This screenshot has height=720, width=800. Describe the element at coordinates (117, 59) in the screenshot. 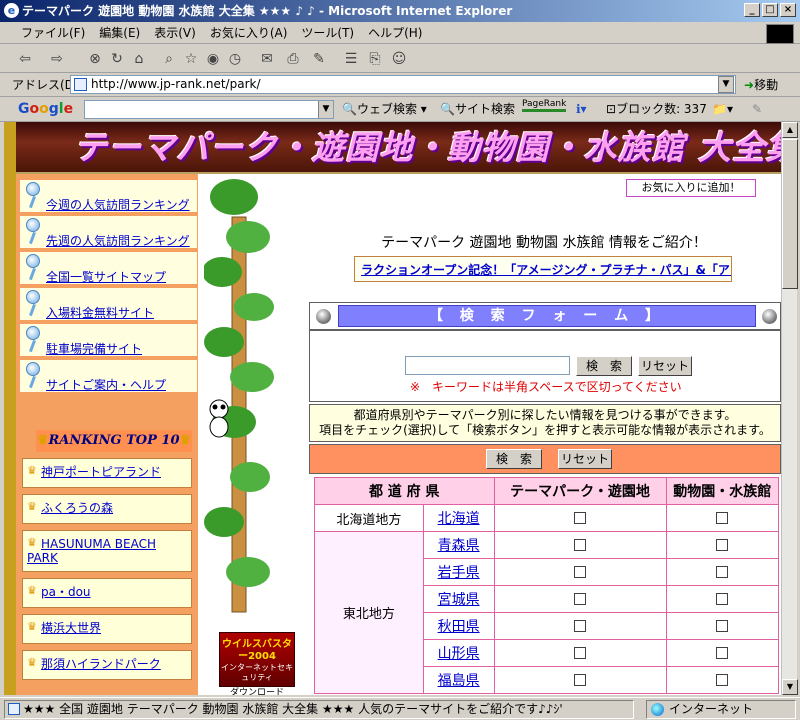

I see `refresh-icon: ↻` at that location.